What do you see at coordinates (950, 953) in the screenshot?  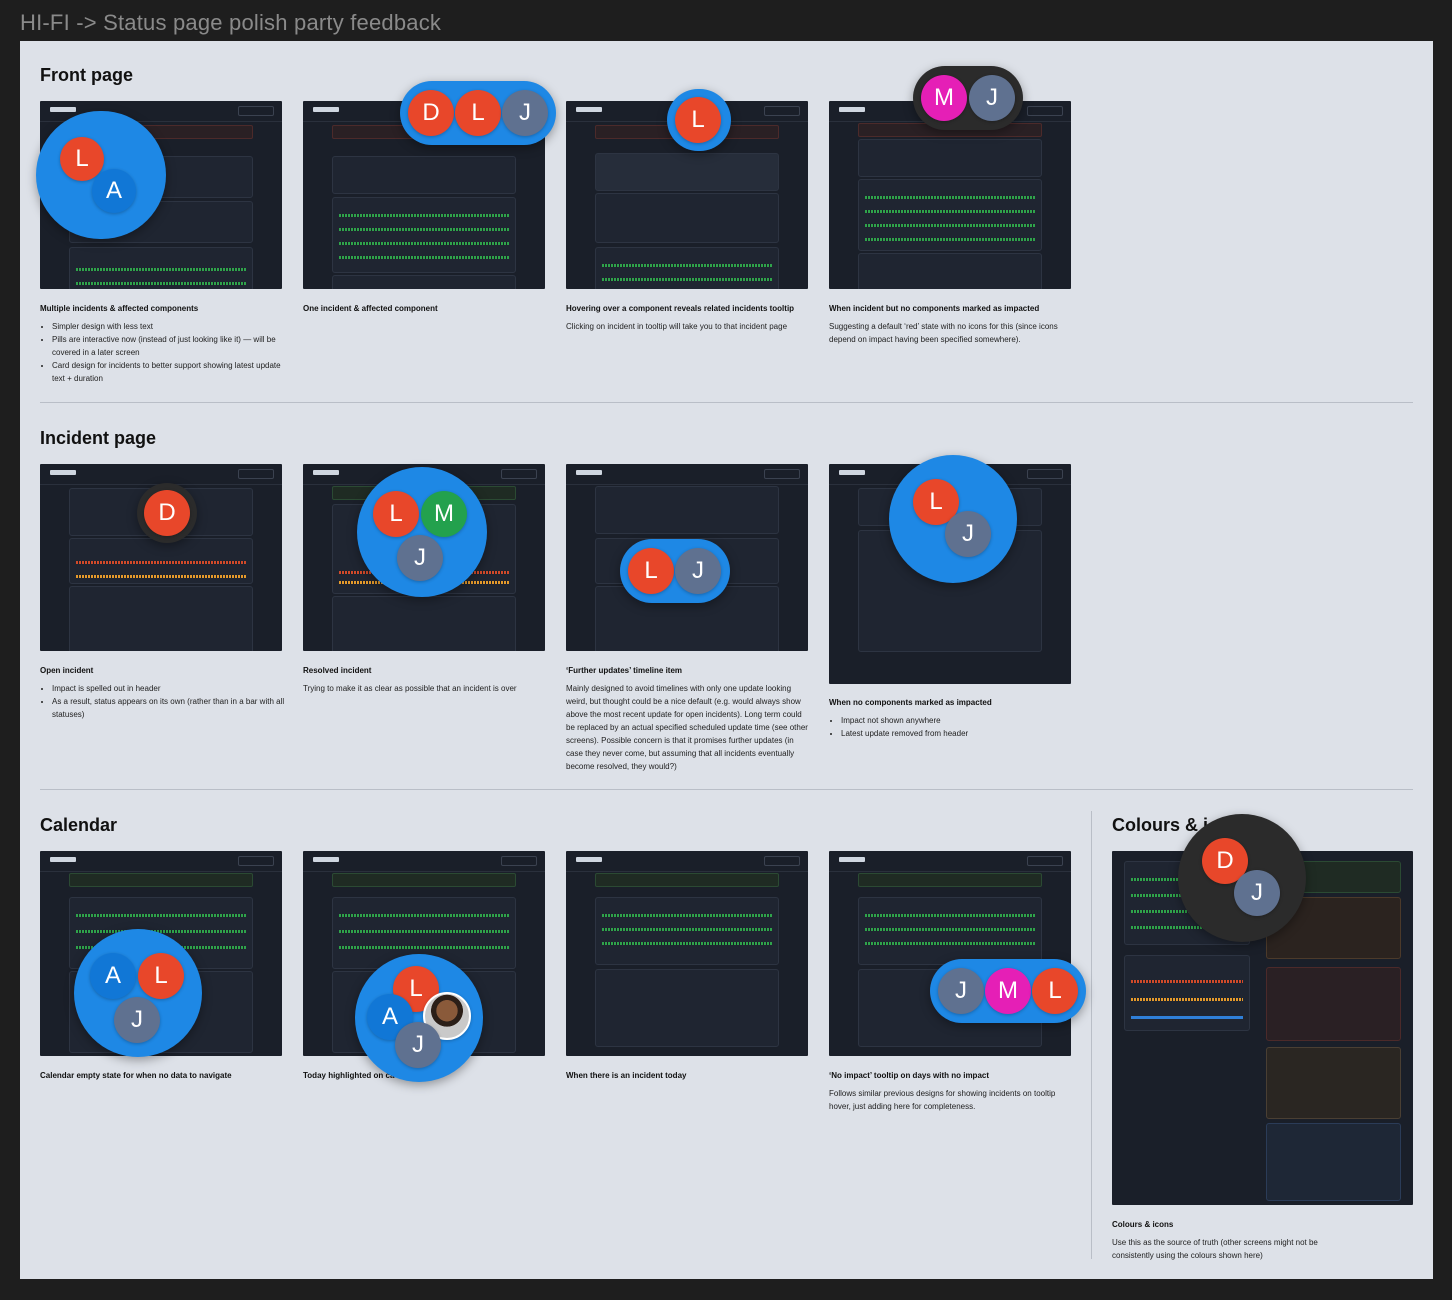 I see `screenshot-calendar-no-impact-tooltip` at bounding box center [950, 953].